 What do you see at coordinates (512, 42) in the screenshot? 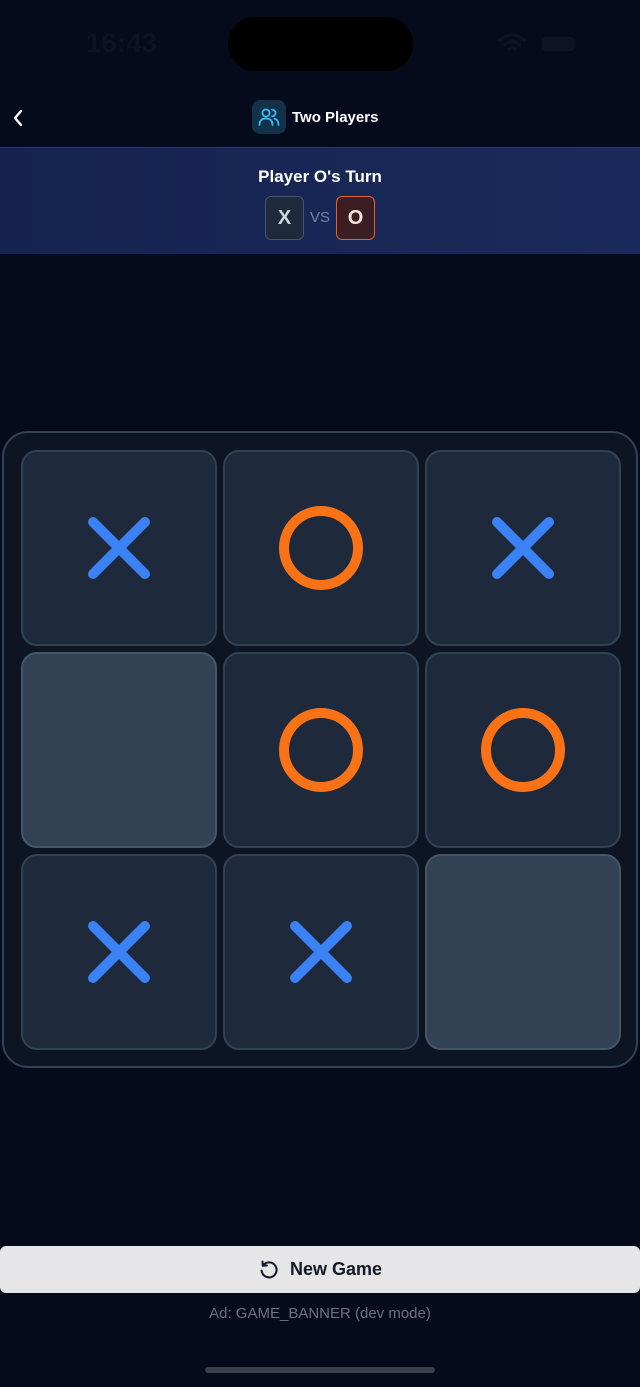
I see `wifi-icon` at bounding box center [512, 42].